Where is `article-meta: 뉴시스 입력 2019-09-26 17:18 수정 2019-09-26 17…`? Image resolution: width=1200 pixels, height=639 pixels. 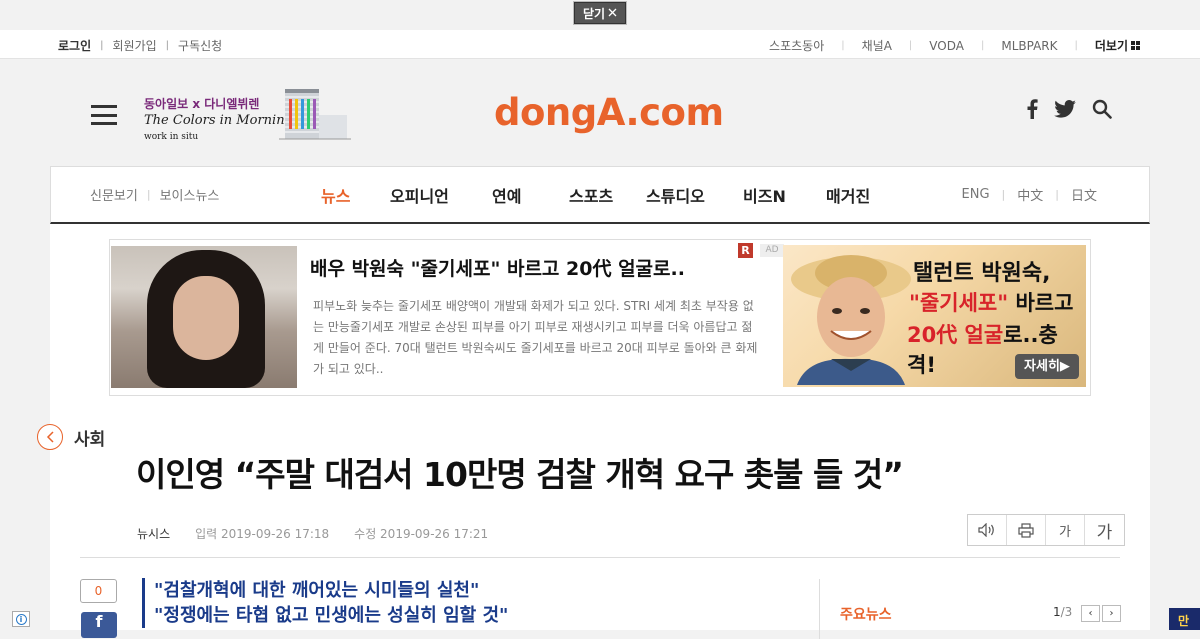 article-meta: 뉴시스 입력 2019-09-26 17:18 수정 2019-09-26 17… is located at coordinates (312, 533).